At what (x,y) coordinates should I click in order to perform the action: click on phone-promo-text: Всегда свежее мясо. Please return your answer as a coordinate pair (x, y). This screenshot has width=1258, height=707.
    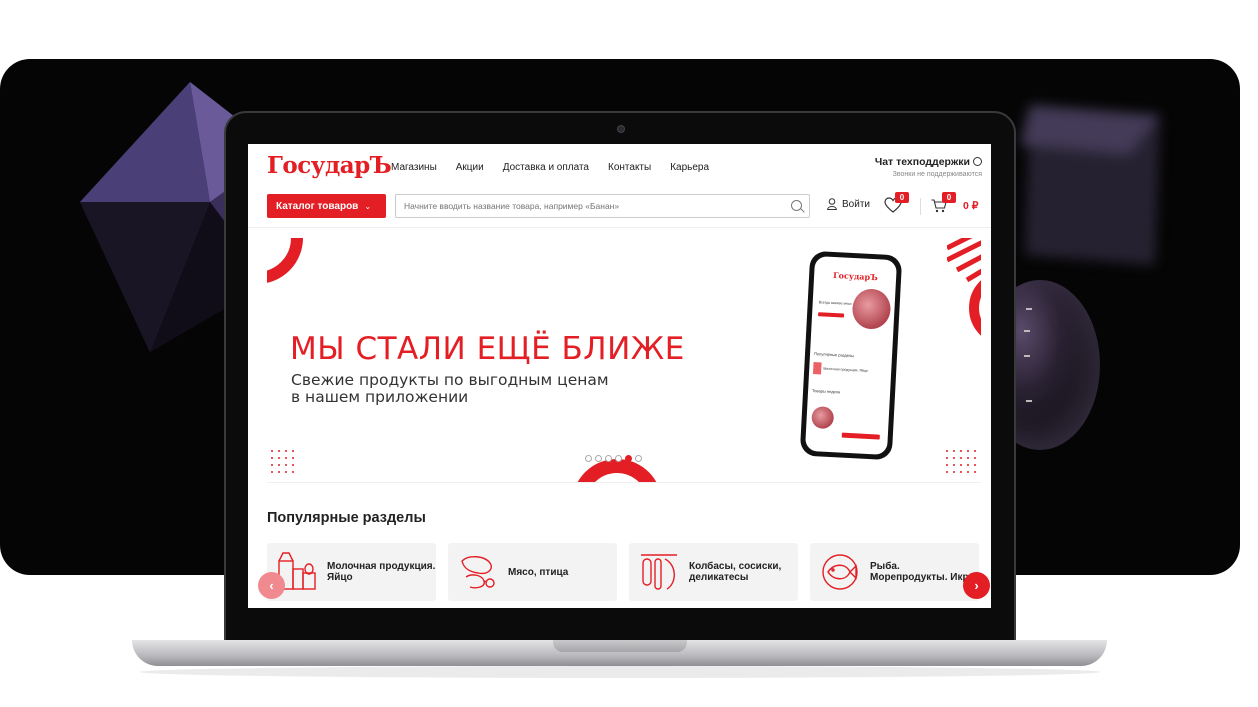
    Looking at the image, I should click on (835, 303).